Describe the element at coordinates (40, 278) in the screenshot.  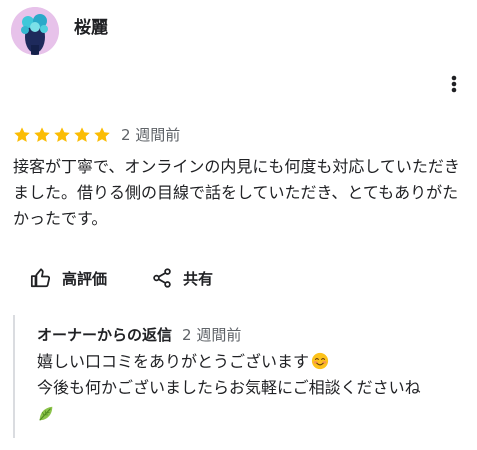
I see `thumb-up-icon` at that location.